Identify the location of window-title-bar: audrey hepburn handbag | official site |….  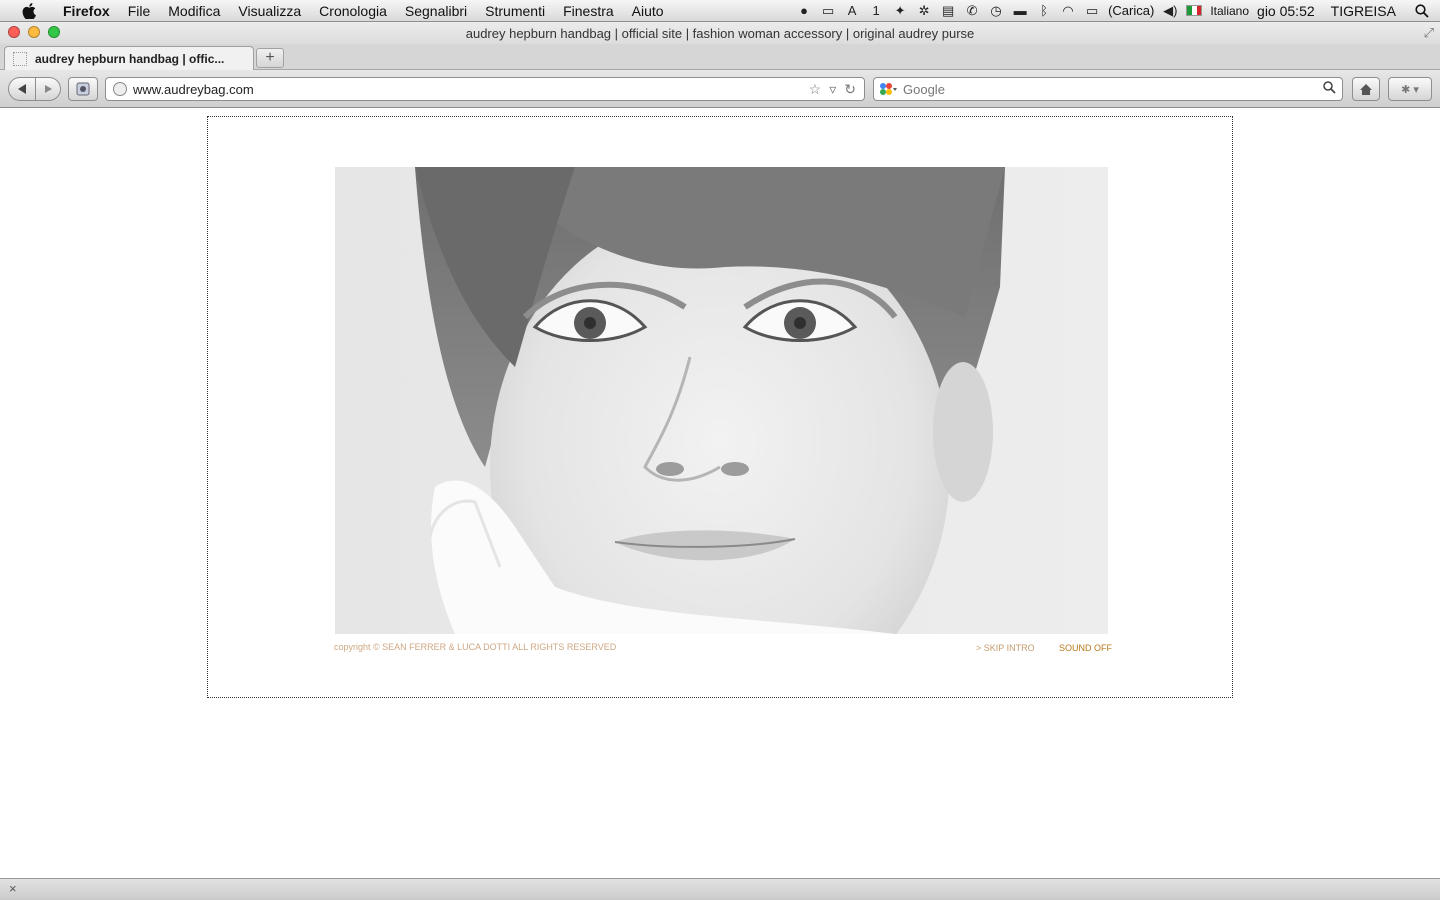
(720, 33).